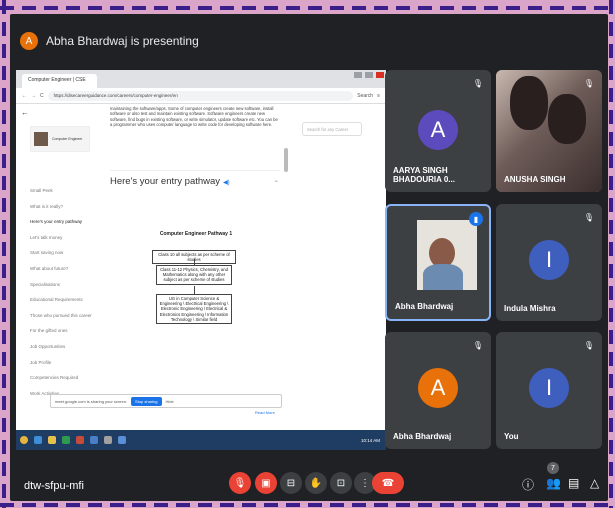  I want to click on participant-name: Indula Mishra, so click(530, 308).